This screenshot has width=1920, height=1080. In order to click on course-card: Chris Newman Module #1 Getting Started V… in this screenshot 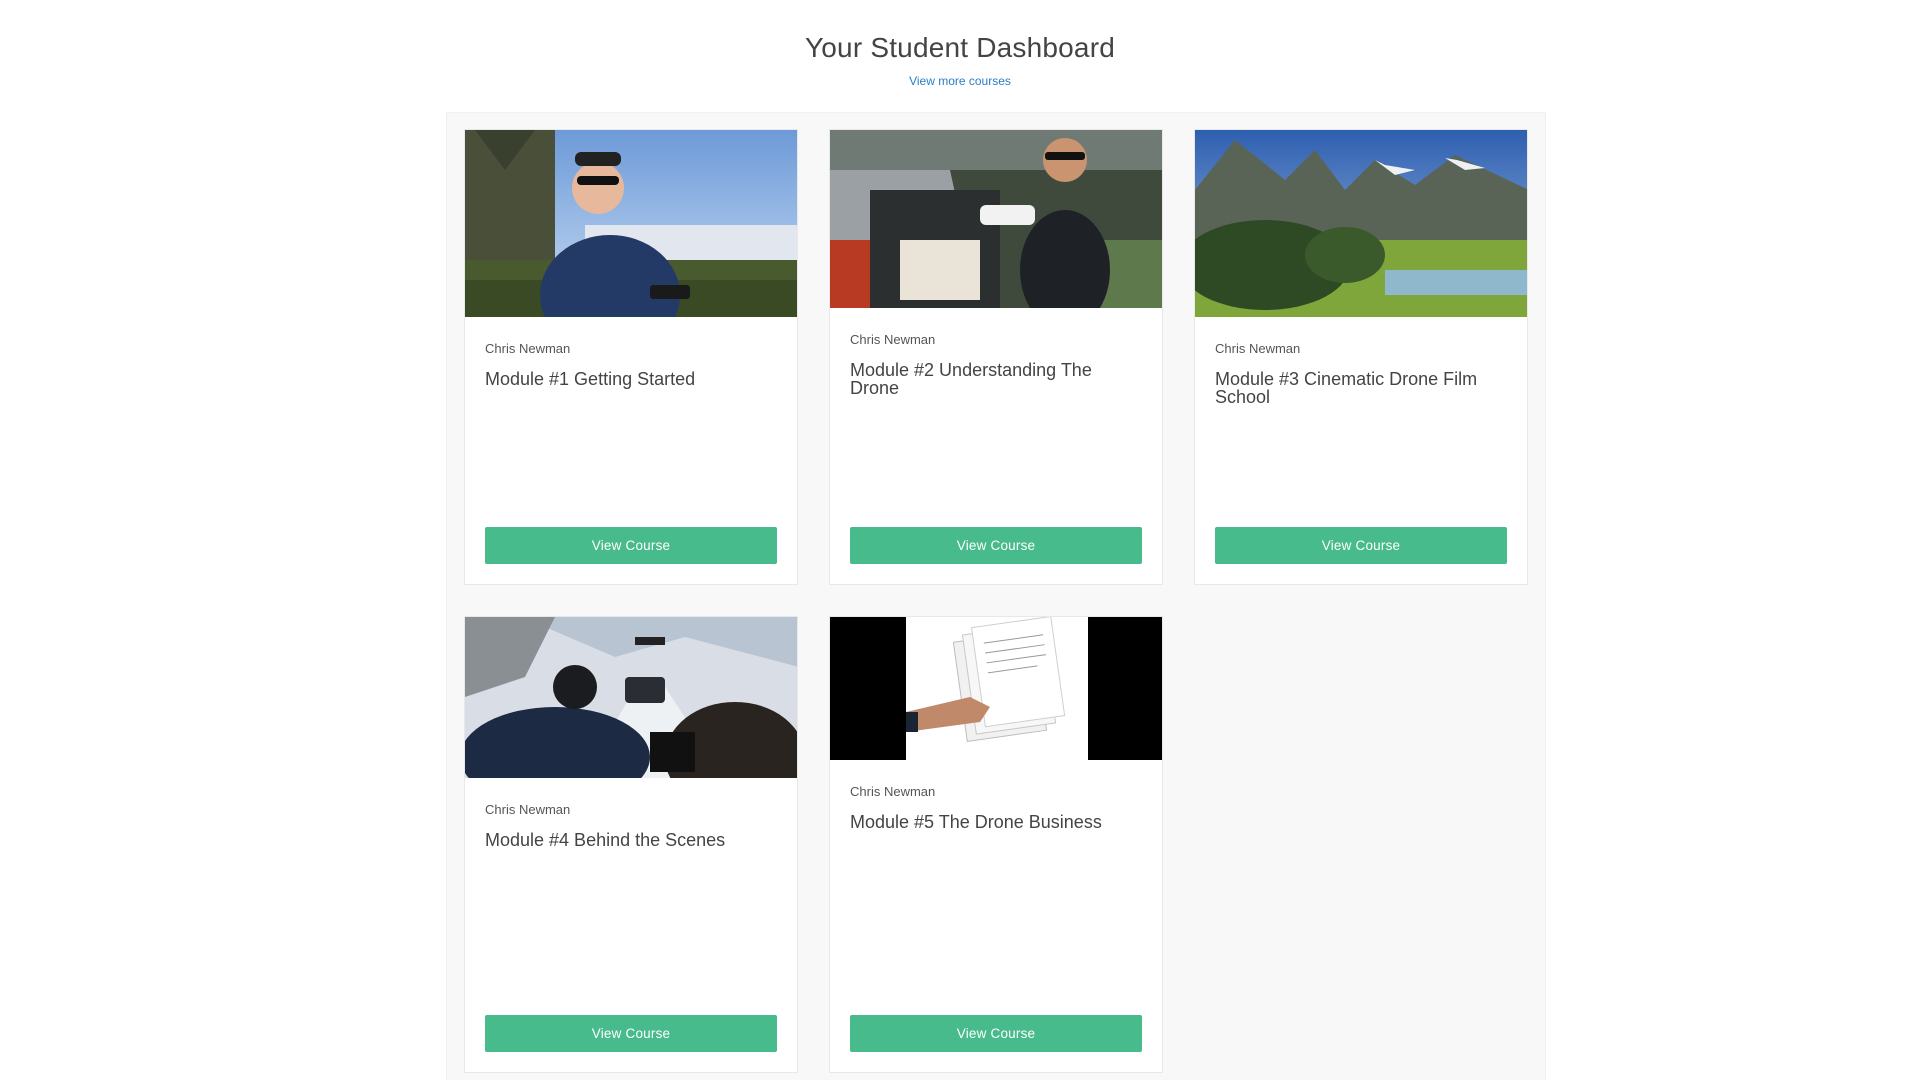, I will do `click(631, 357)`.